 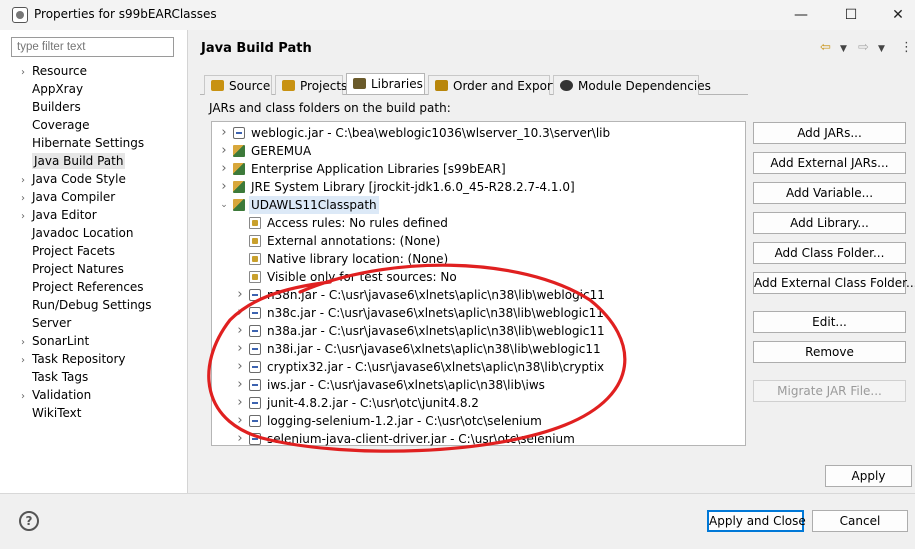 What do you see at coordinates (42, 323) in the screenshot?
I see `nav-item-server: Server` at bounding box center [42, 323].